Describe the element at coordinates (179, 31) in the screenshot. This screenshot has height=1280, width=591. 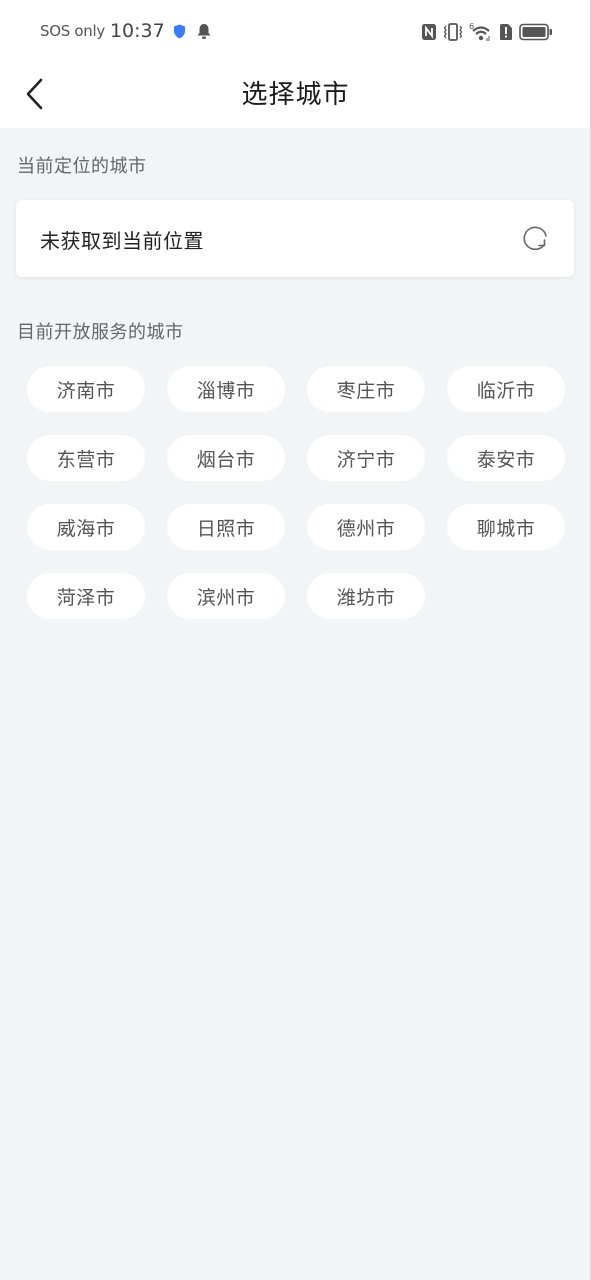
I see `shield-icon` at that location.